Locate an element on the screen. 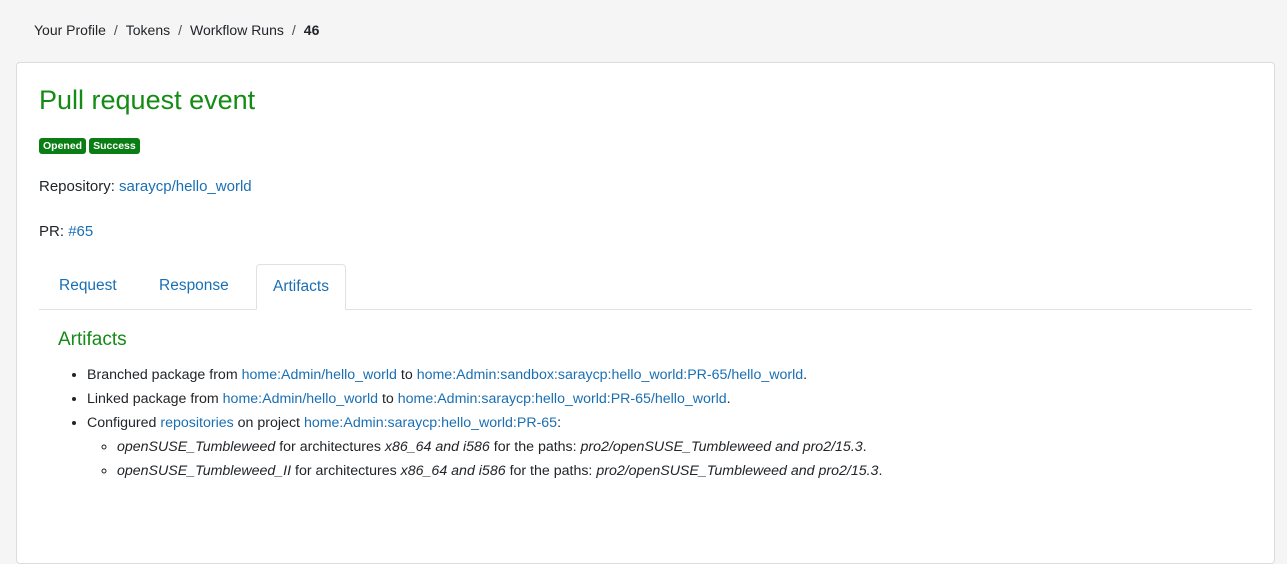 This screenshot has width=1287, height=564. breadcrumb-workflow-runs: Workflow Runs is located at coordinates (237, 30).